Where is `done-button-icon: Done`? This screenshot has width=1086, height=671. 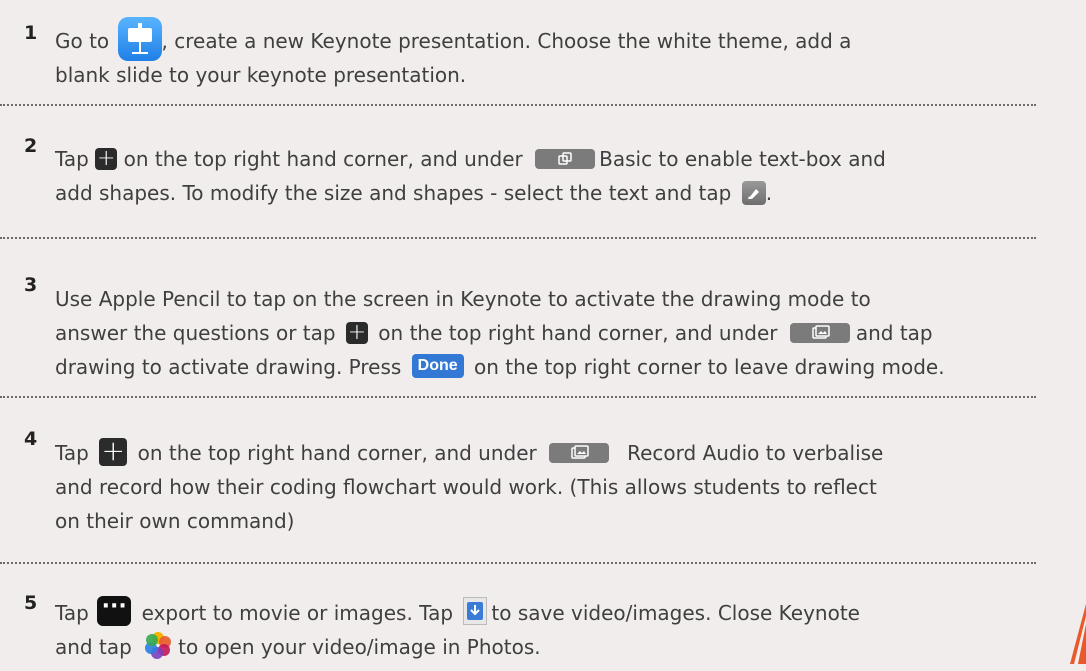 done-button-icon: Done is located at coordinates (437, 365).